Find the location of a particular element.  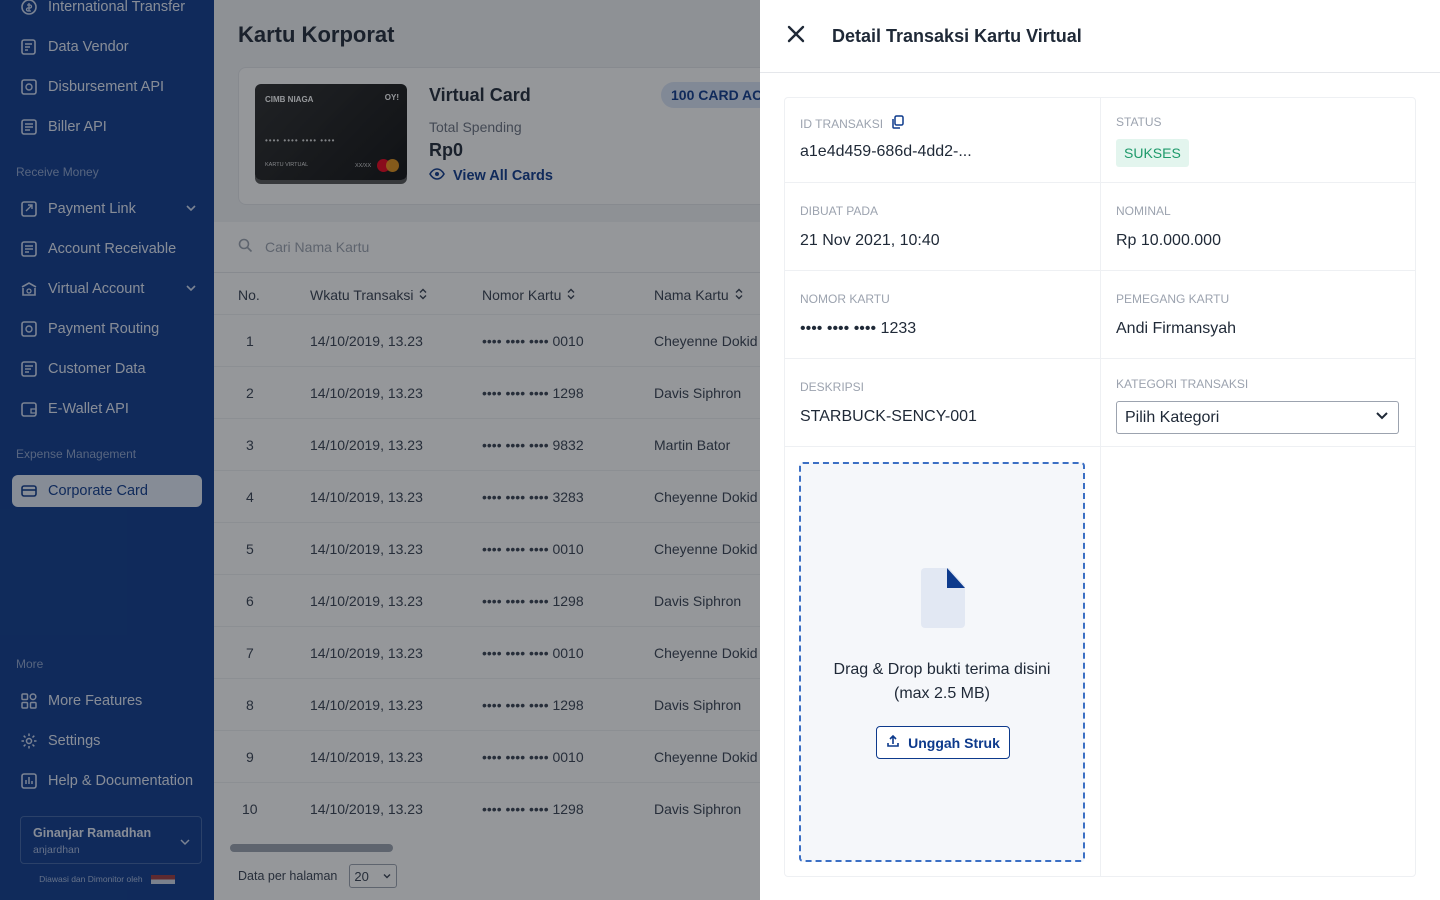

drawer-header: Detail Transaksi Kartu Virtual is located at coordinates (1100, 36).